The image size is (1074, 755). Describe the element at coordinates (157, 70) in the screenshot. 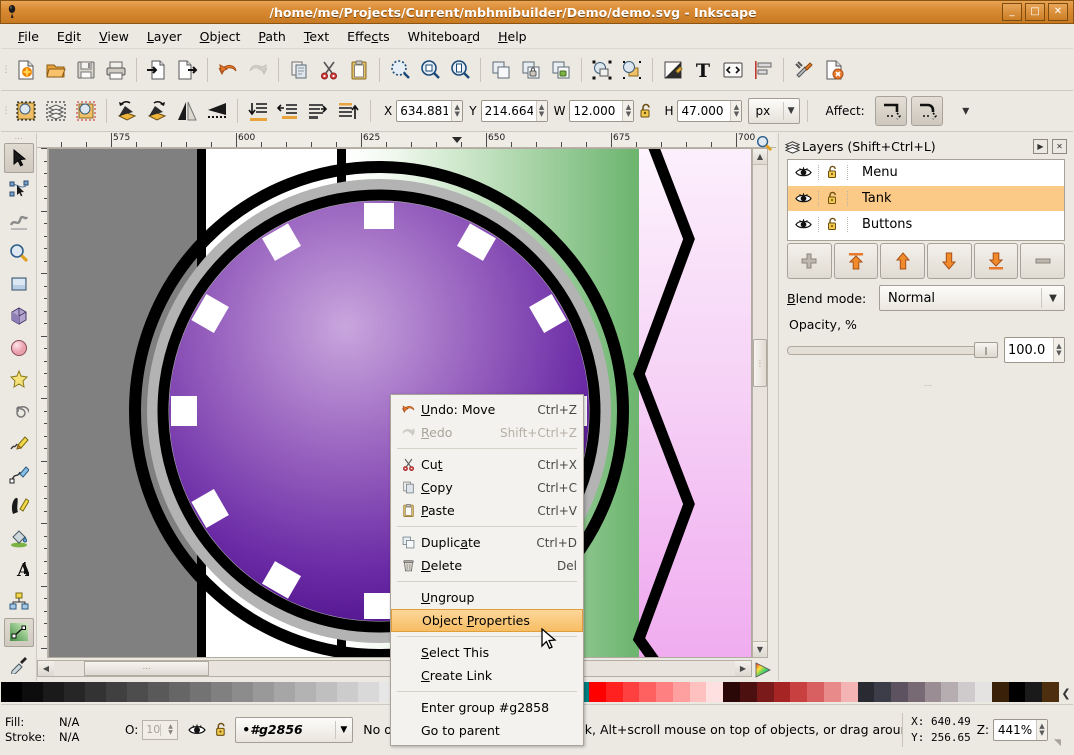

I see `import-icon` at that location.